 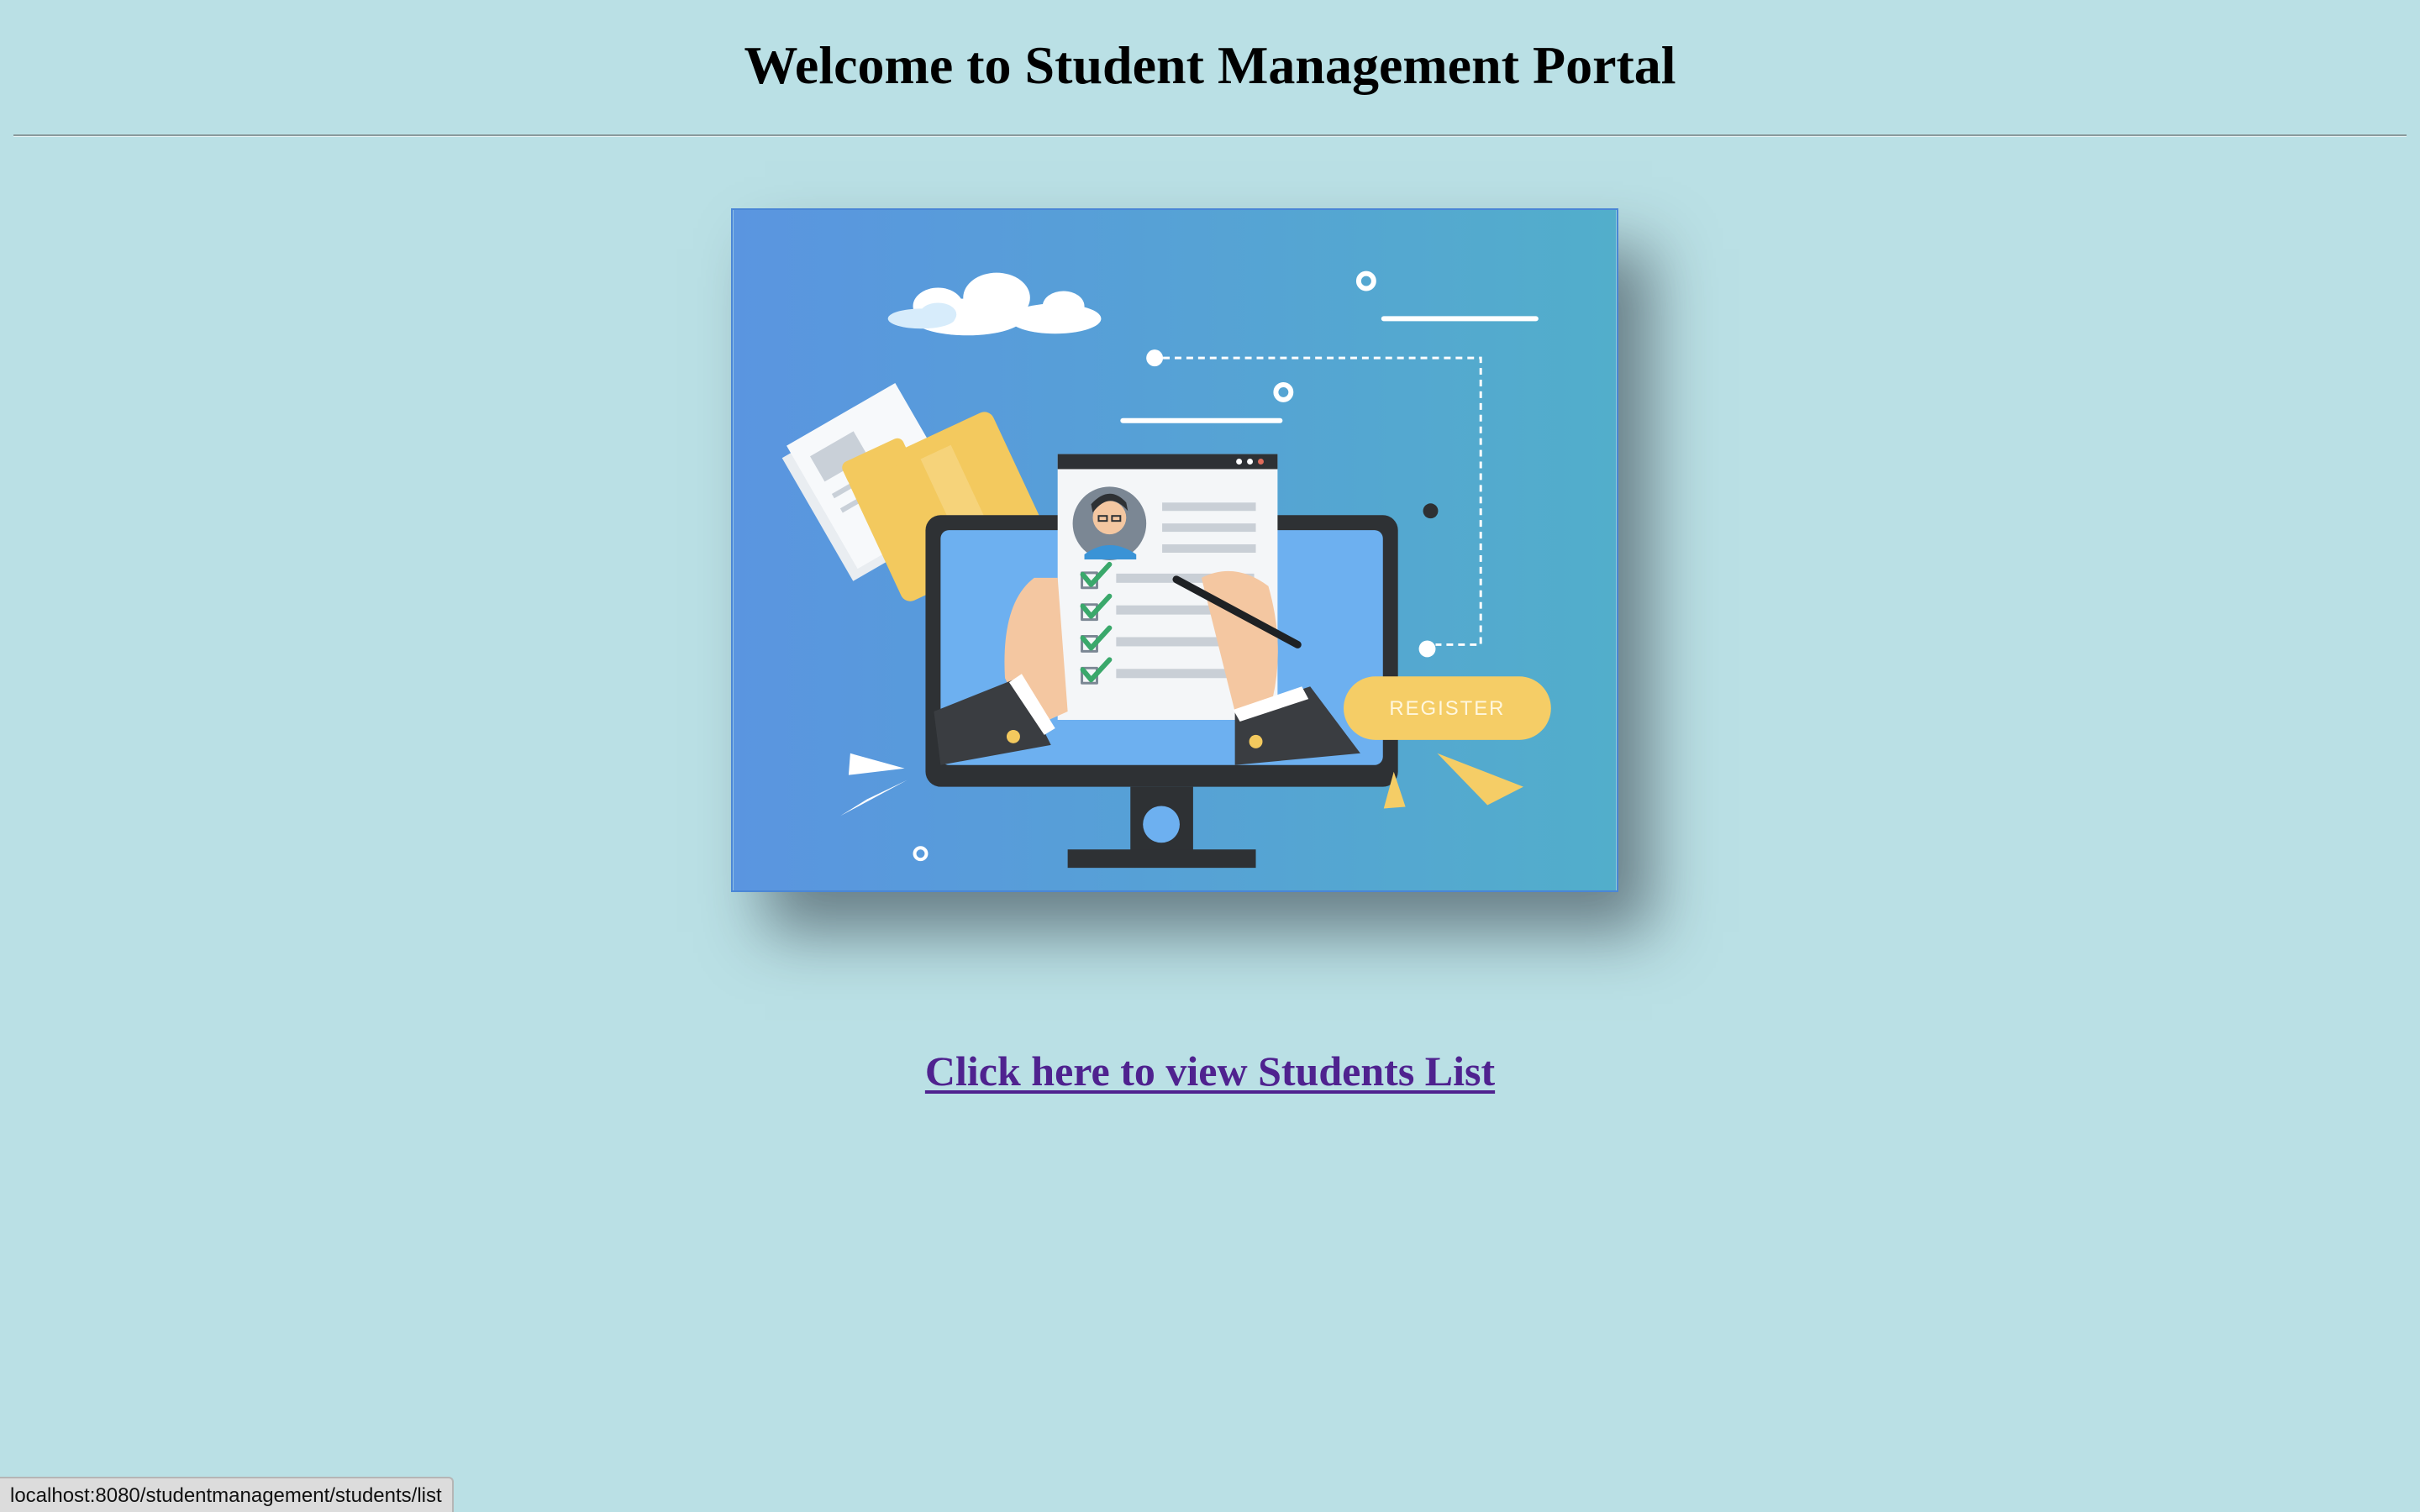 What do you see at coordinates (1210, 135) in the screenshot?
I see `header-divider` at bounding box center [1210, 135].